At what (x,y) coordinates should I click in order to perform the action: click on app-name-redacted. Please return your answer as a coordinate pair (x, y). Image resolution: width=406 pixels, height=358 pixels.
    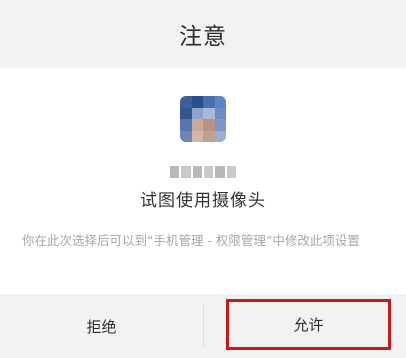
    Looking at the image, I should click on (203, 172).